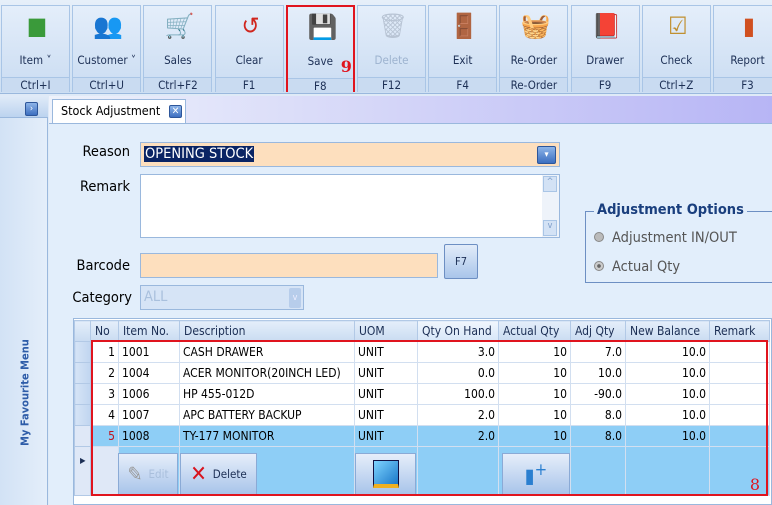 The height and width of the screenshot is (505, 772). Describe the element at coordinates (534, 84) in the screenshot. I see `toolbar-shortcut-label: Re-Order` at that location.